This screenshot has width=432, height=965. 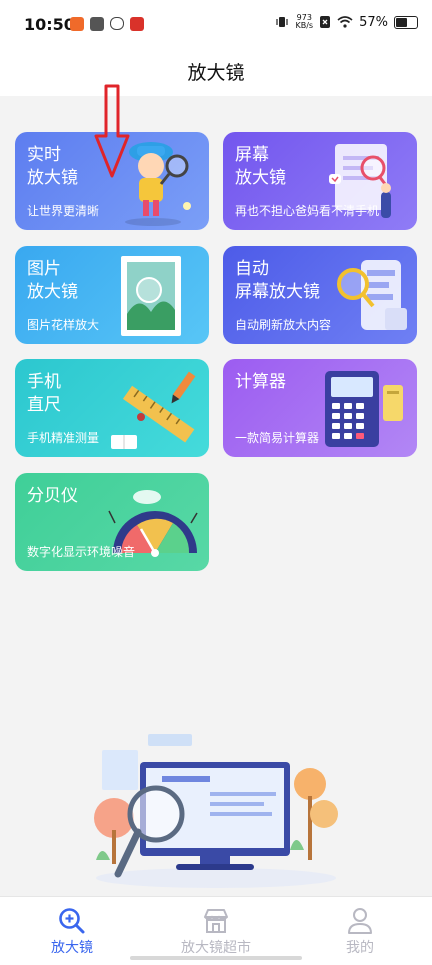 I want to click on card-decibel-meter: 分贝仪 数字化显示环境噪音, so click(x=112, y=522).